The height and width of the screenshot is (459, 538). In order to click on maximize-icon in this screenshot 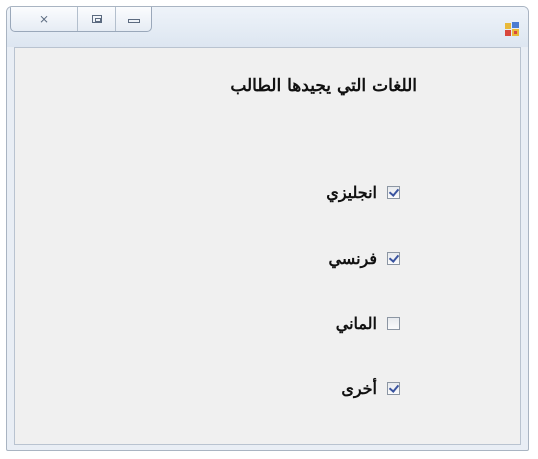, I will do `click(96, 19)`.